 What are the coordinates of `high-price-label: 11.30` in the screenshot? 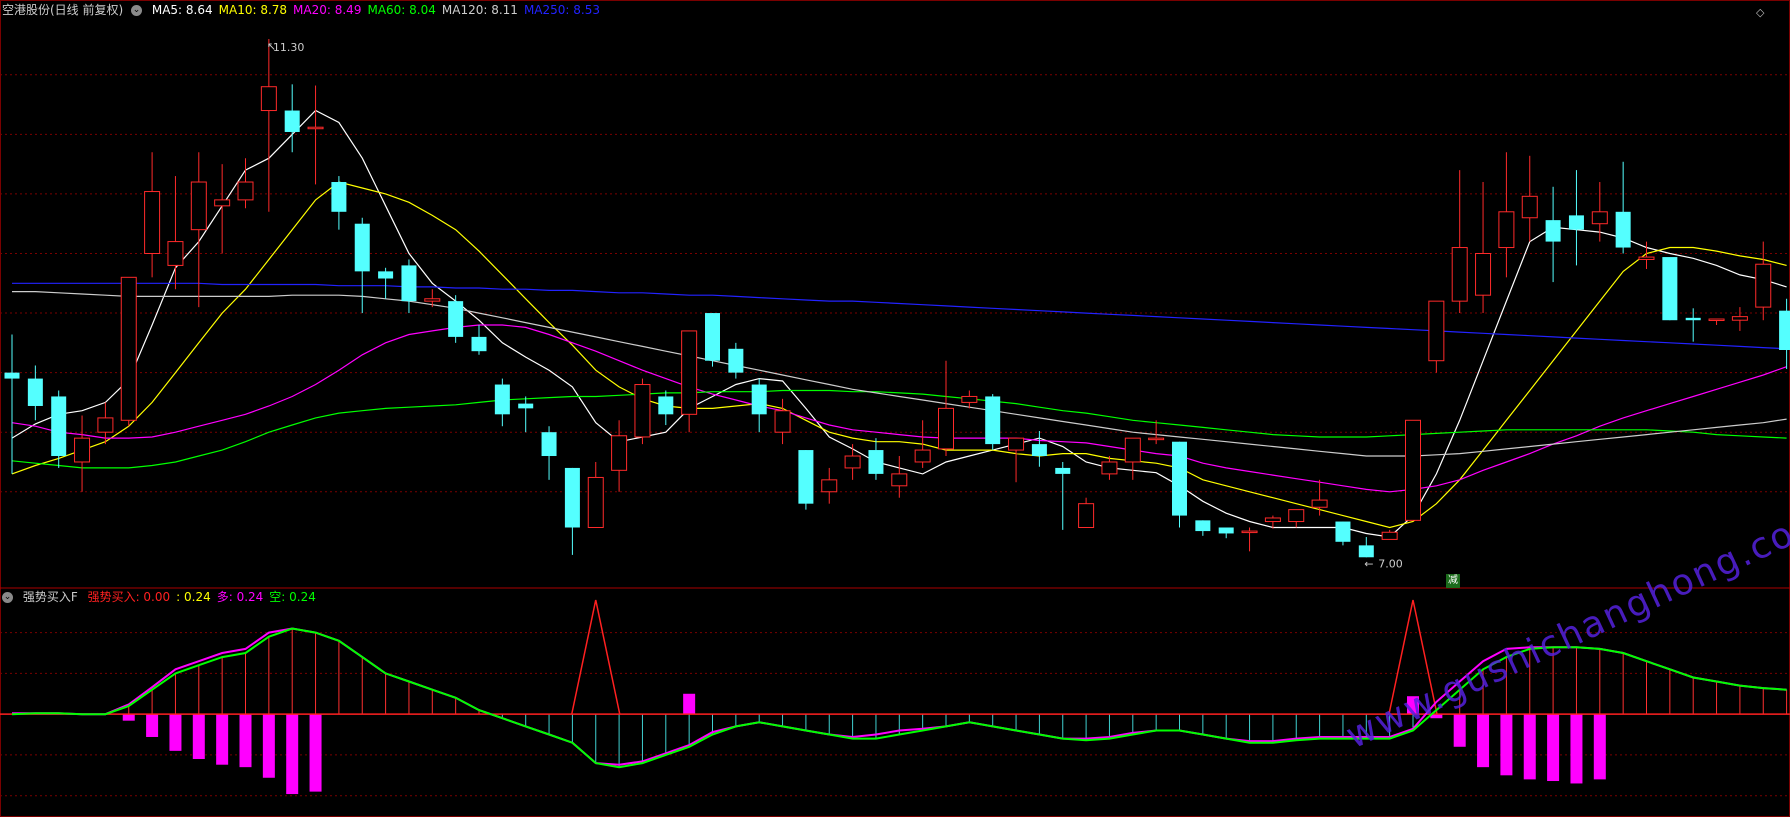 It's located at (289, 47).